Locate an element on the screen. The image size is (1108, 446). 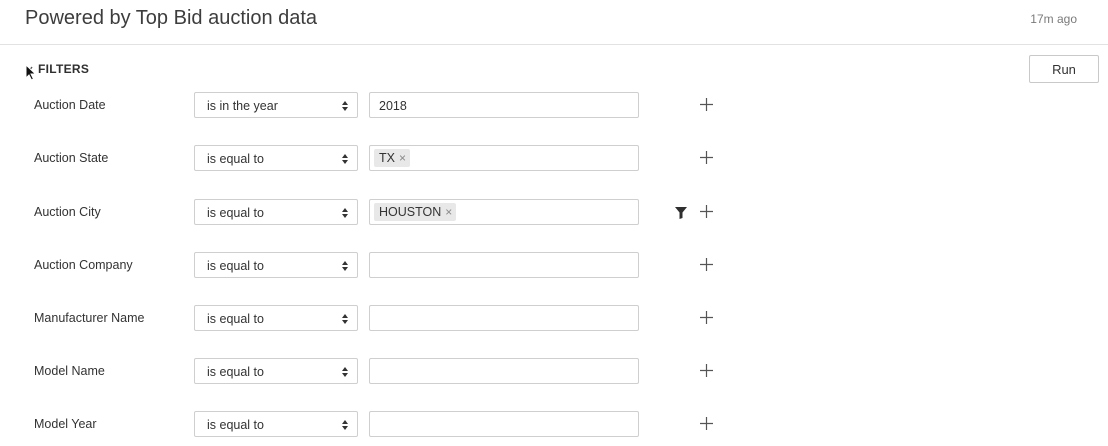
filter-label: Auction State is located at coordinates (71, 158).